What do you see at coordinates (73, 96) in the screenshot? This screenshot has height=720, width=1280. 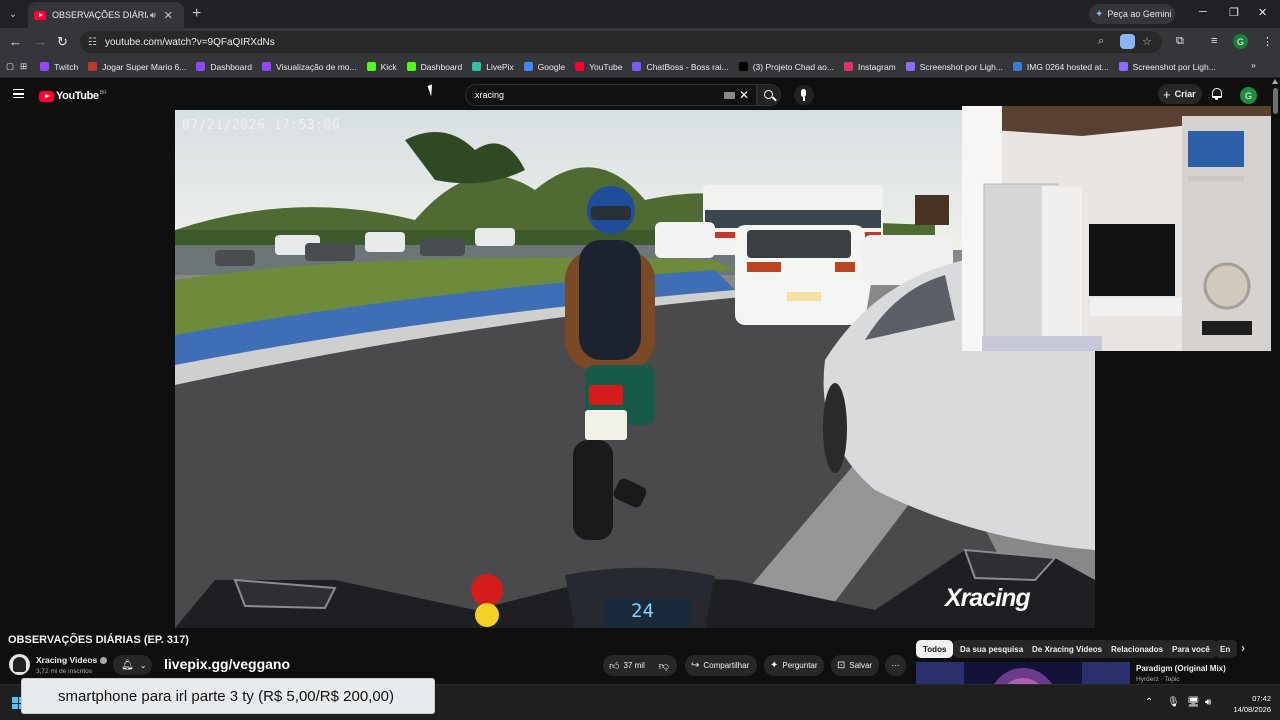 I see `youtube-logo: YouTube BR` at bounding box center [73, 96].